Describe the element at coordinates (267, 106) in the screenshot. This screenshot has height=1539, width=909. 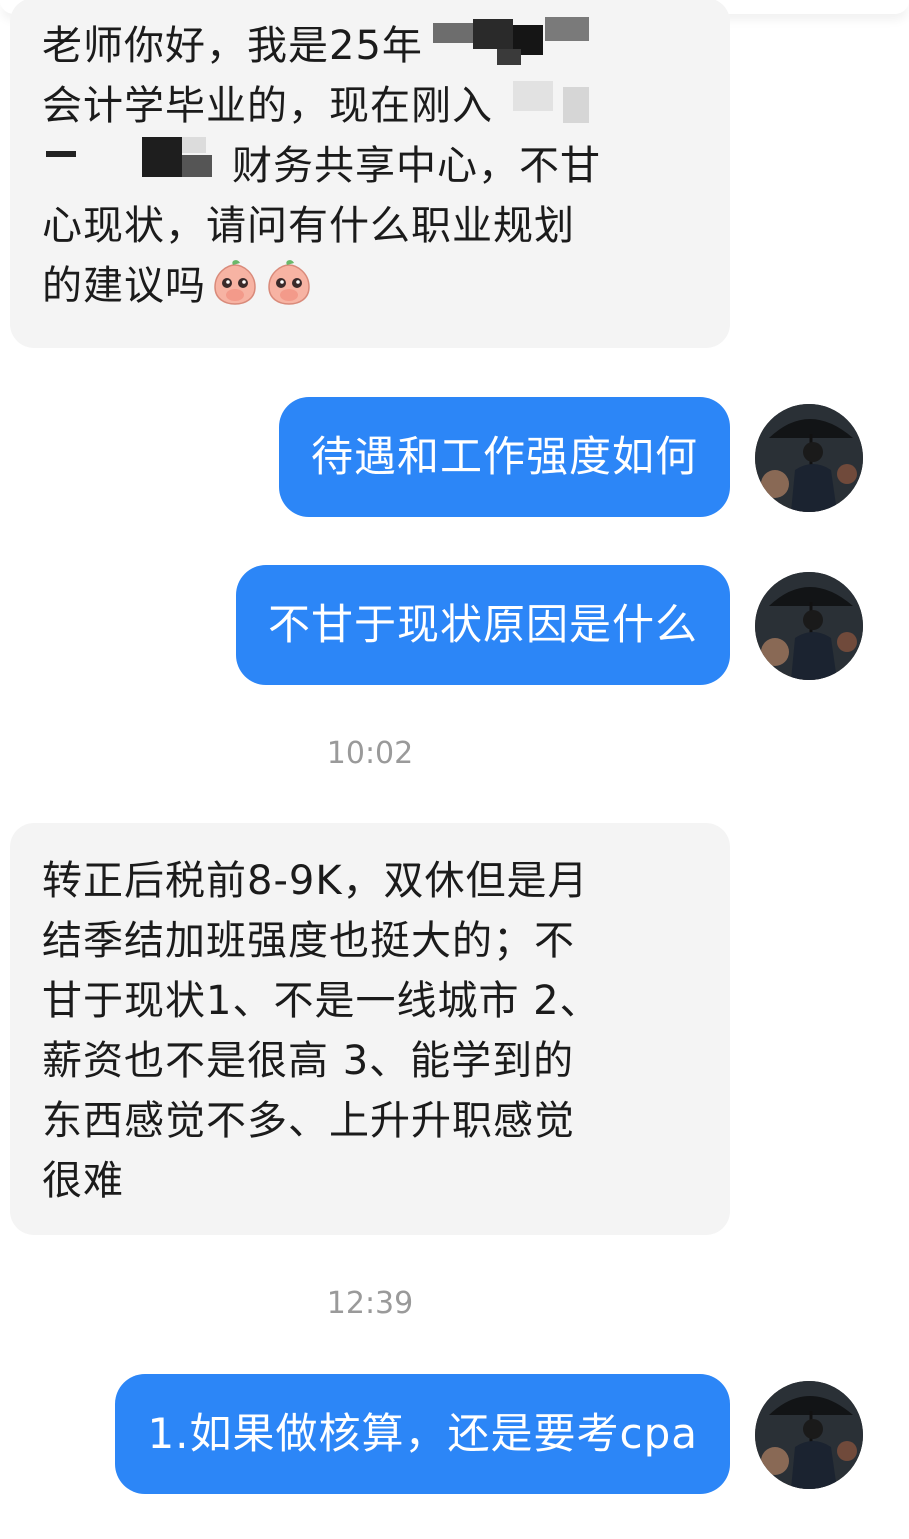
I see `message-text-line: 会计学毕业的，现在刚入` at that location.